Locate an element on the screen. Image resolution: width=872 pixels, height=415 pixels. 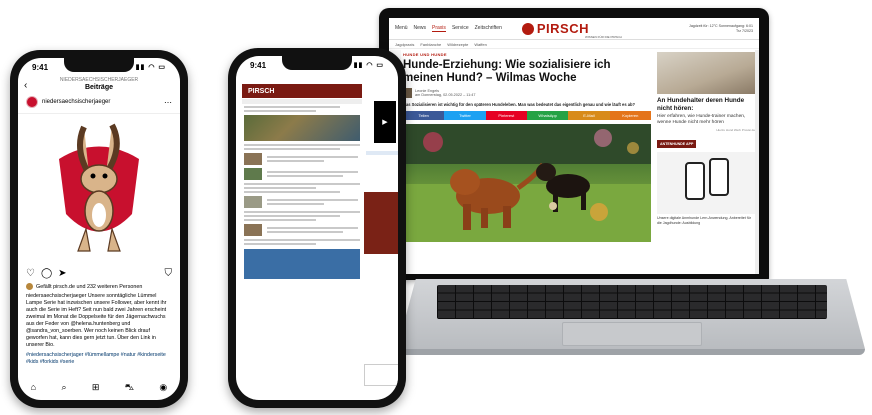
subnav-item: Fanblanche is located at coordinates (430, 44).